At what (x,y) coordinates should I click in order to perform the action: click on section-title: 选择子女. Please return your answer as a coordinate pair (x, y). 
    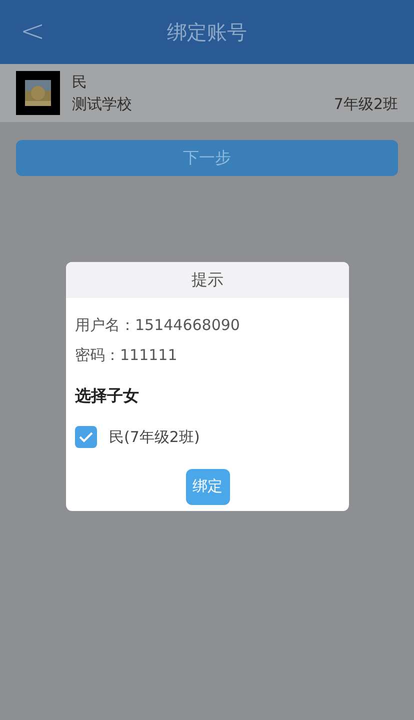
    Looking at the image, I should click on (107, 396).